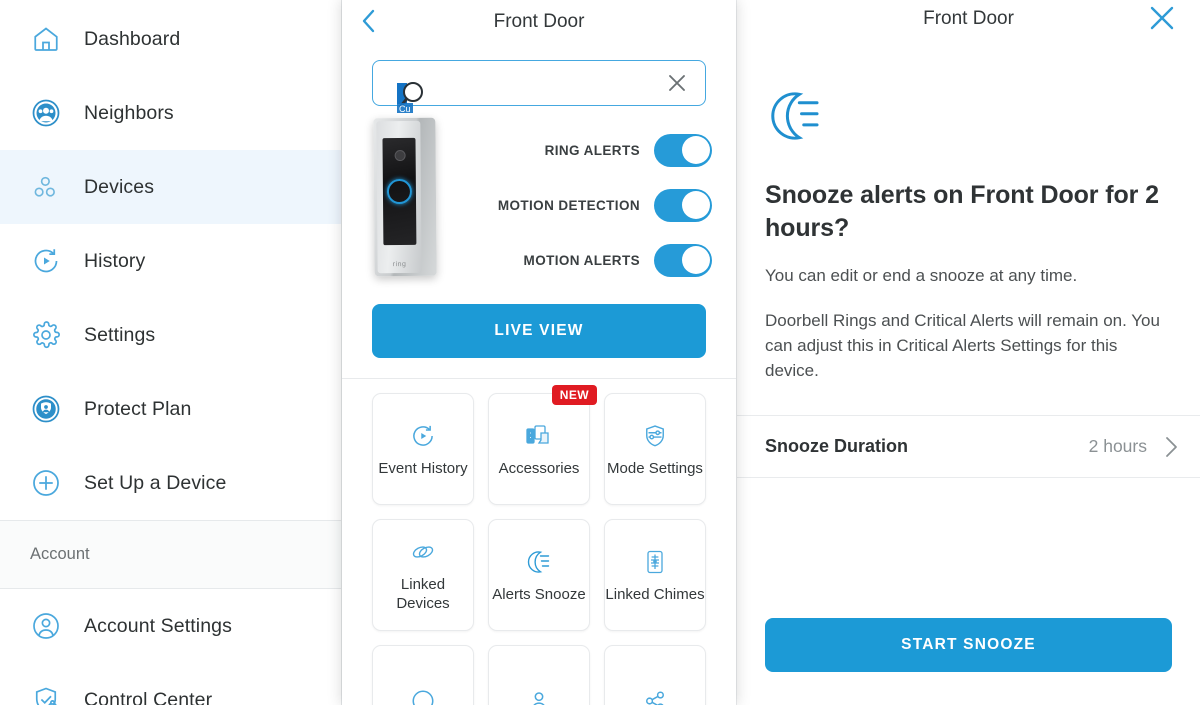 This screenshot has width=1200, height=705. I want to click on dialog-title: Front Door, so click(968, 18).